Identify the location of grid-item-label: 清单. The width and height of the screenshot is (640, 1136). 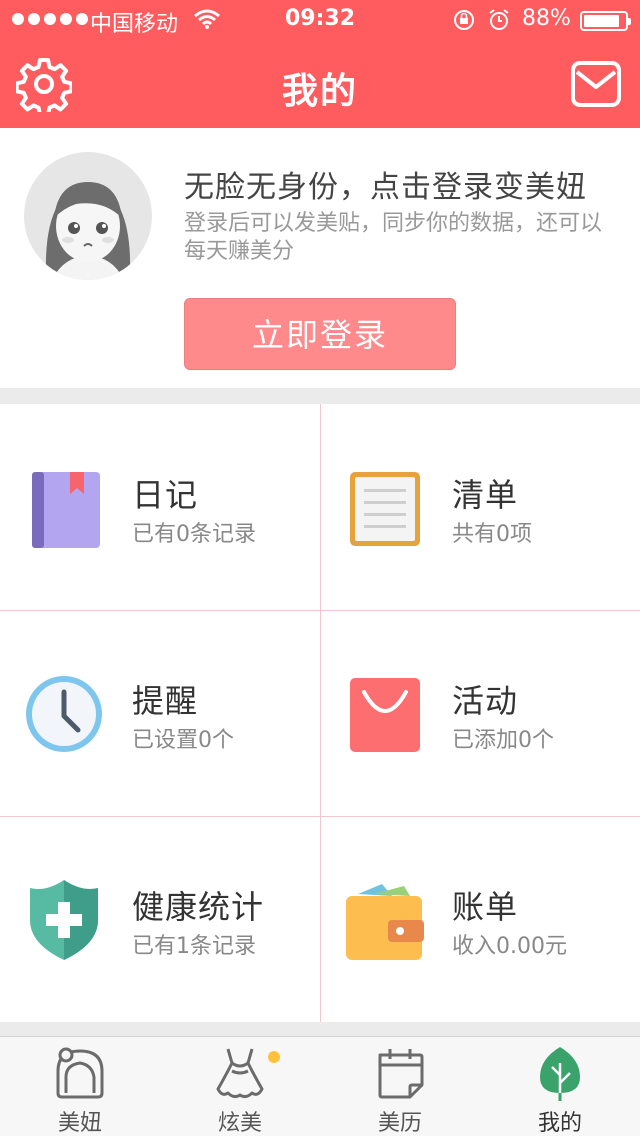
(485, 495).